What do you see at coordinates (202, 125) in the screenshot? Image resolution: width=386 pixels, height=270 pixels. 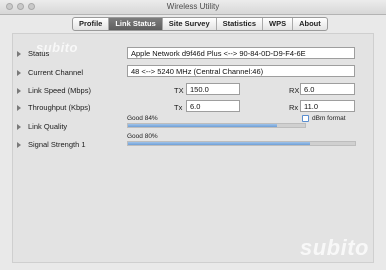 I see `link-quality-bar-fill` at bounding box center [202, 125].